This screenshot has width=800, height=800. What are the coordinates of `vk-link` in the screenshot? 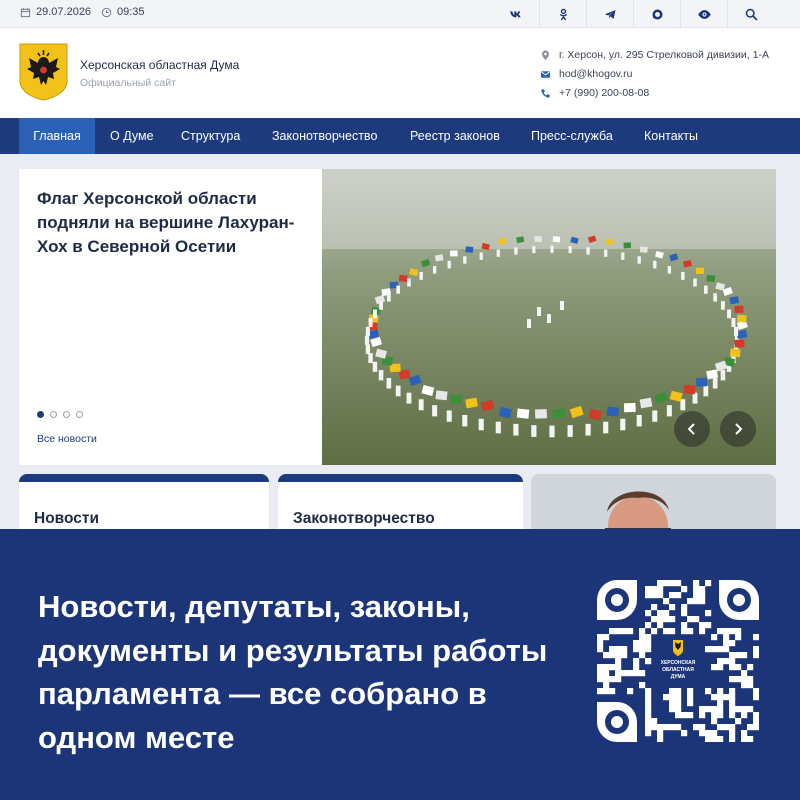 It's located at (516, 14).